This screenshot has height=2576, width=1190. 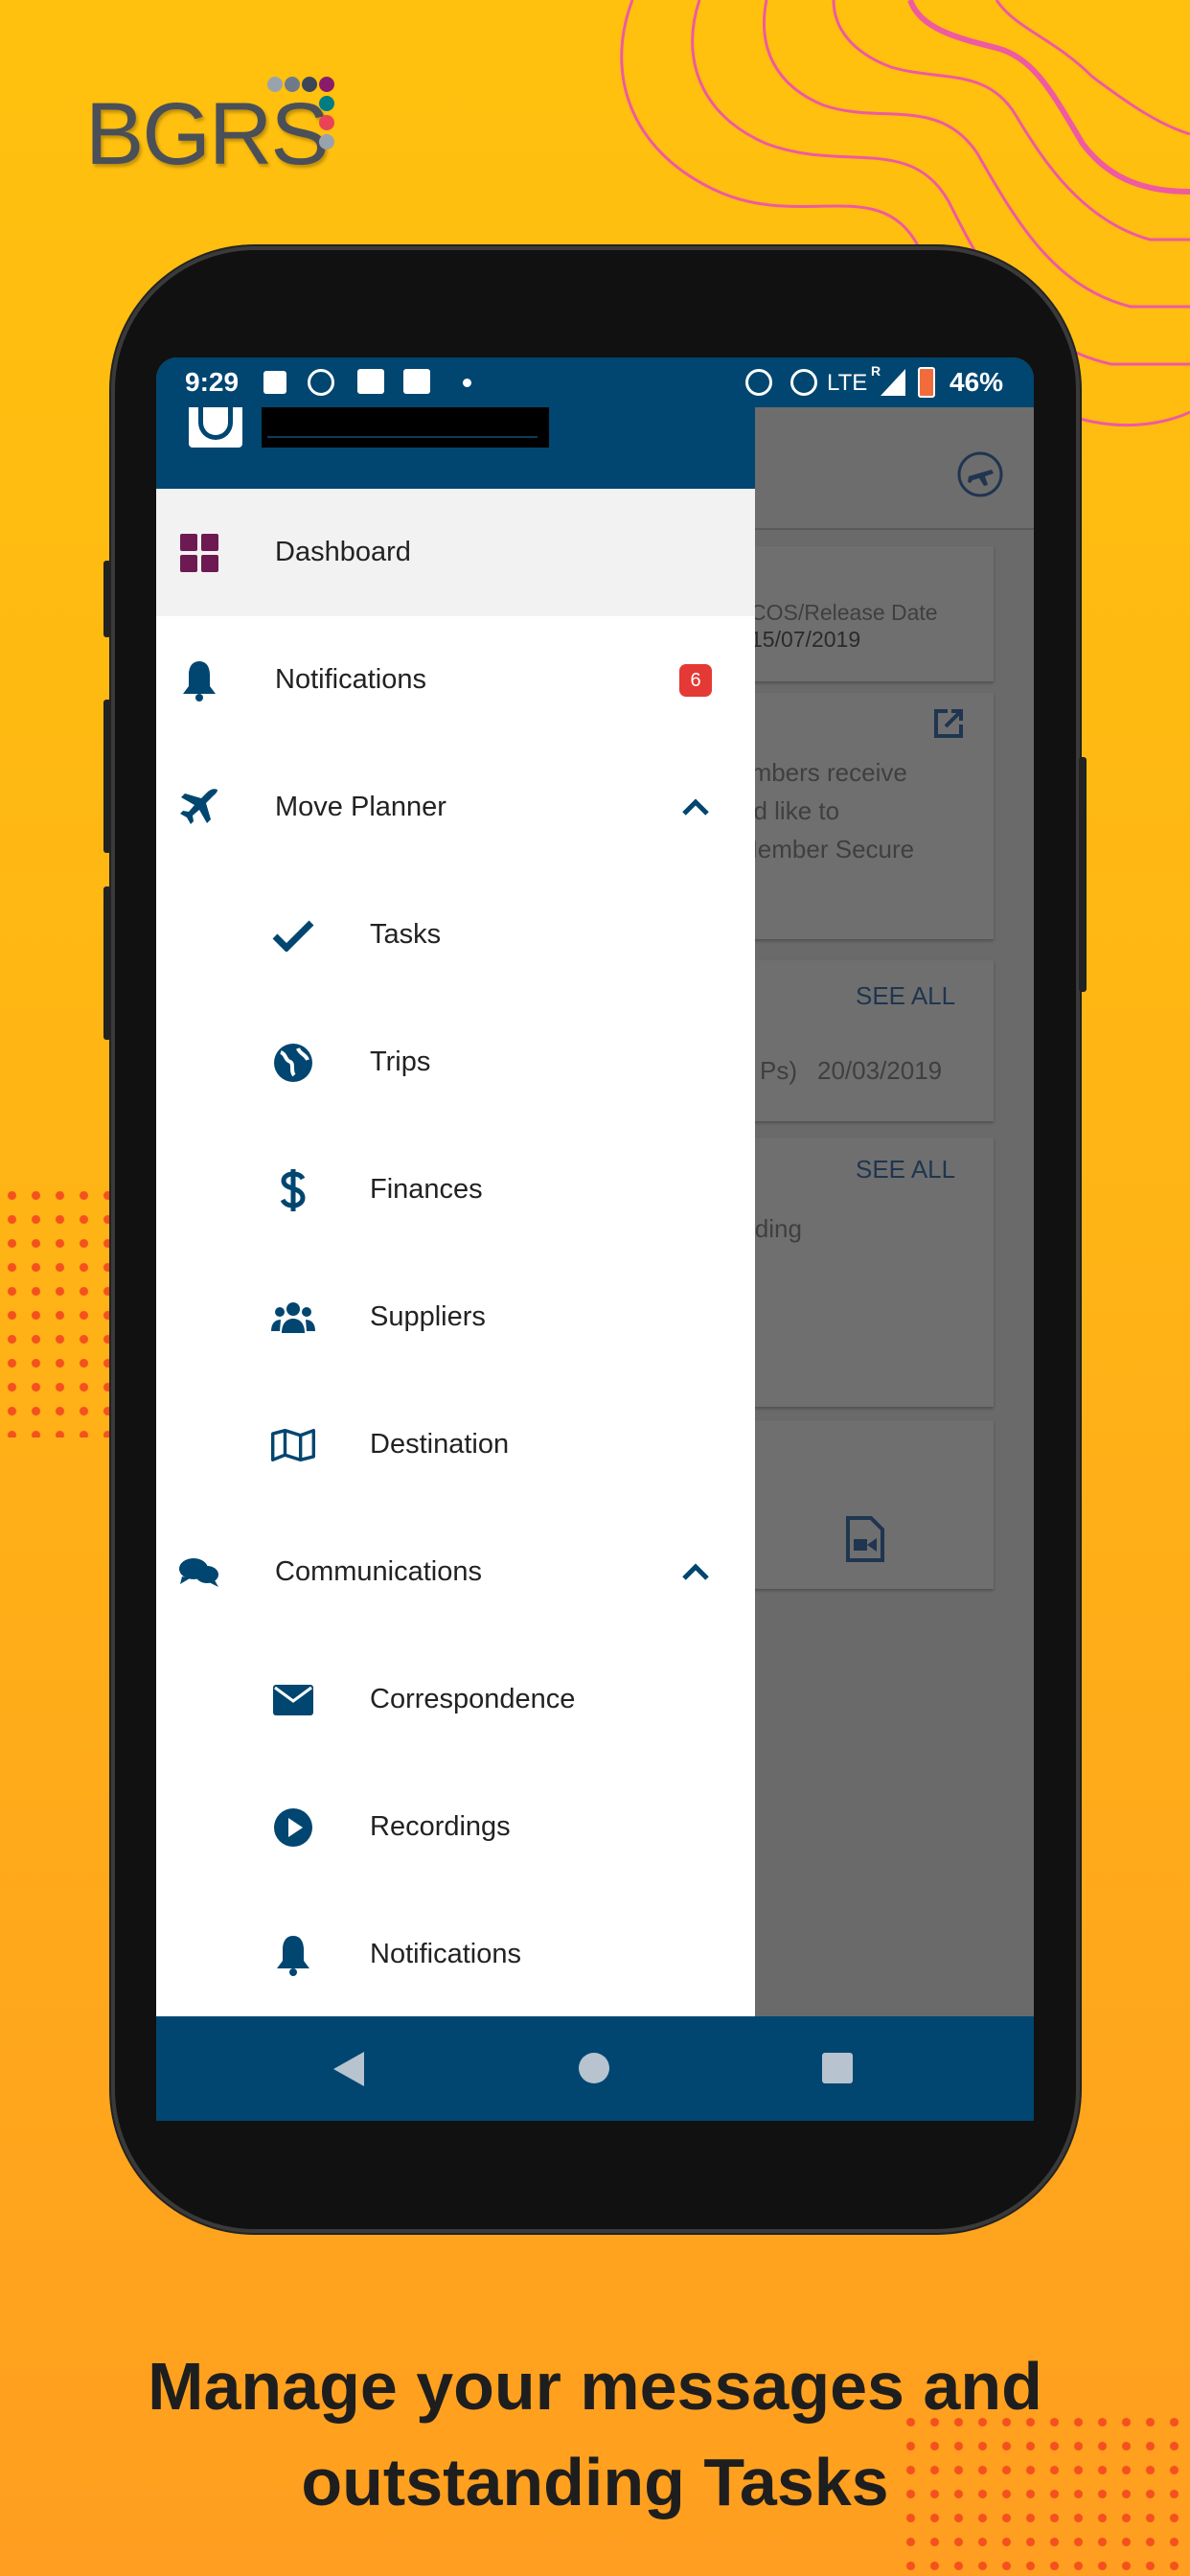 What do you see at coordinates (293, 1063) in the screenshot?
I see `globe-icon` at bounding box center [293, 1063].